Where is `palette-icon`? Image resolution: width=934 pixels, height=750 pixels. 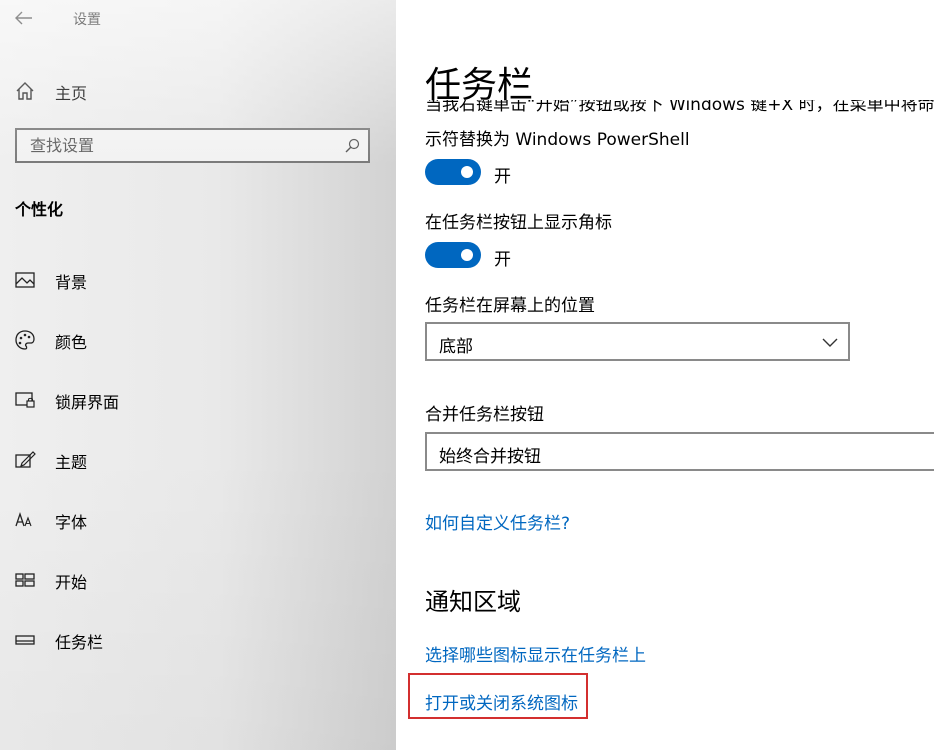
palette-icon is located at coordinates (25, 340).